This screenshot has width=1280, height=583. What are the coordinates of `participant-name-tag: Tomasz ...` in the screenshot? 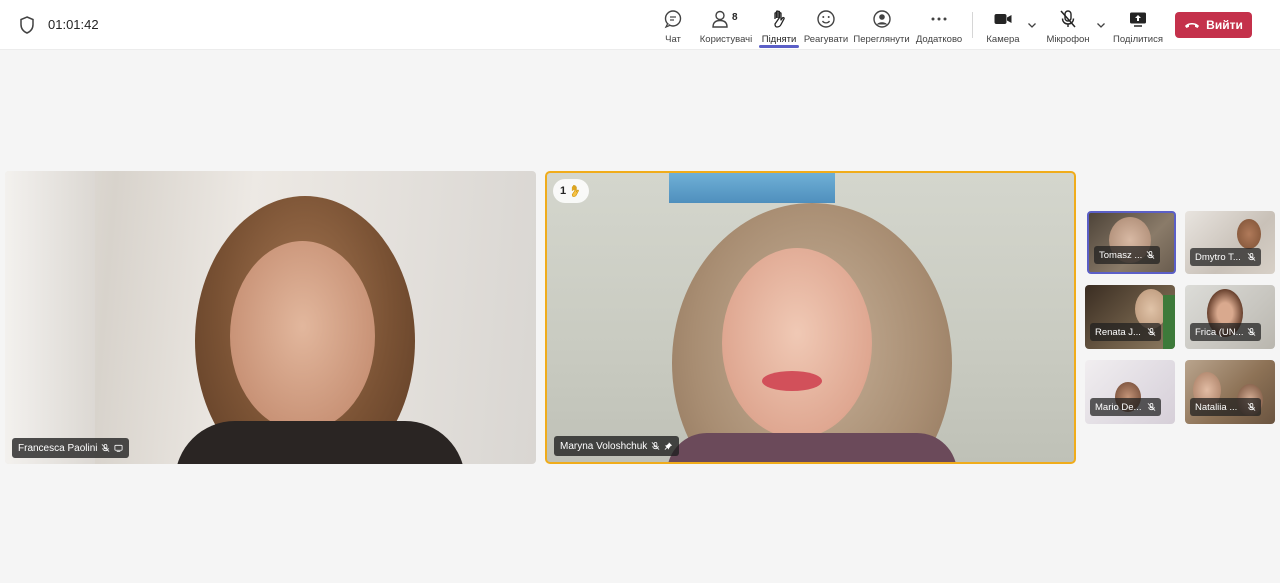 It's located at (1127, 255).